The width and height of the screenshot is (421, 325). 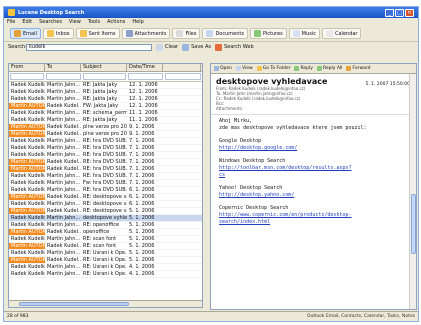 I want to click on menu-item: Actions, so click(x=116, y=22).